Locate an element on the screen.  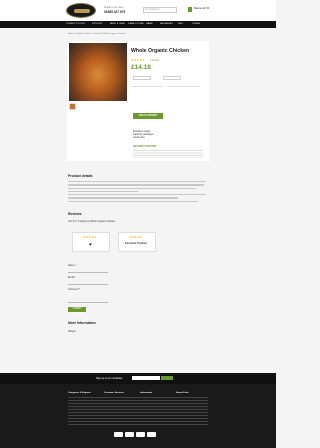
header is located at coordinates (138, 10).